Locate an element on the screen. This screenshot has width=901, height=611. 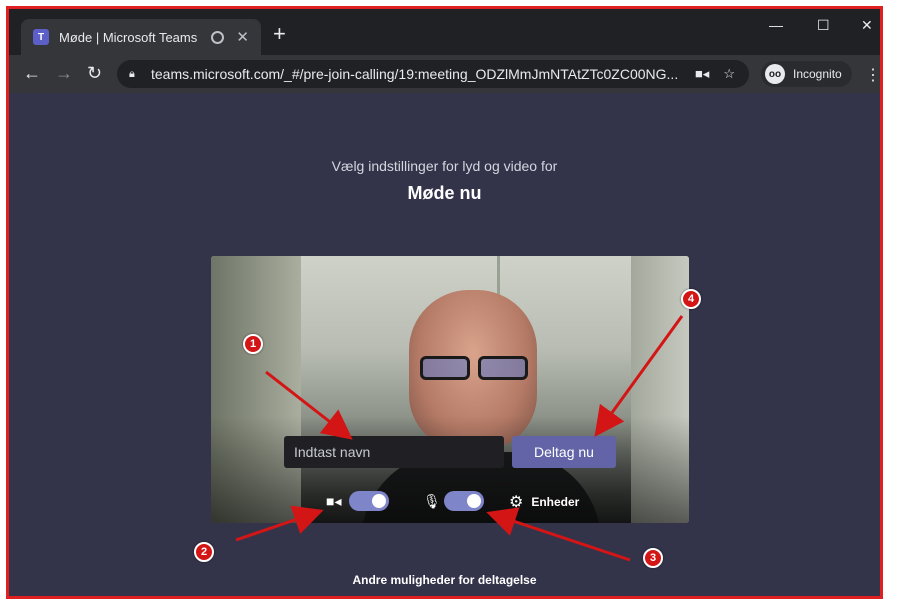
back-icon: ← is located at coordinates (32, 73).